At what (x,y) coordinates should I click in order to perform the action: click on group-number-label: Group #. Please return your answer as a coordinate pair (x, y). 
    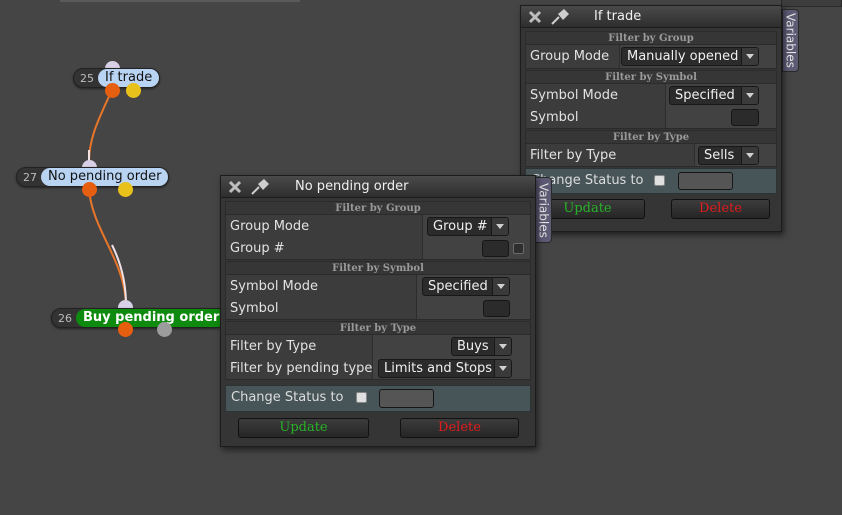
    Looking at the image, I should click on (257, 248).